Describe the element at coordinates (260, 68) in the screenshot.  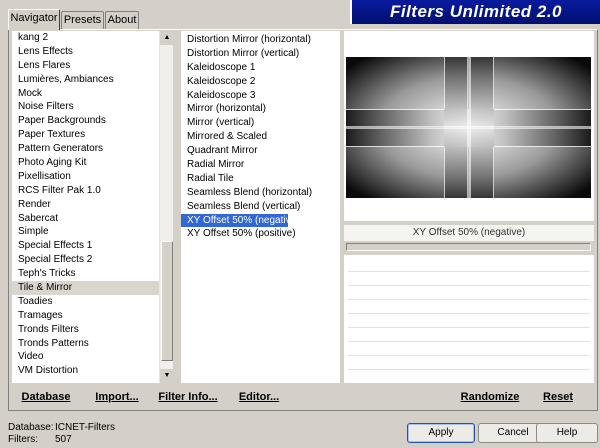
I see `filter-item: Kaleidoscope 1` at that location.